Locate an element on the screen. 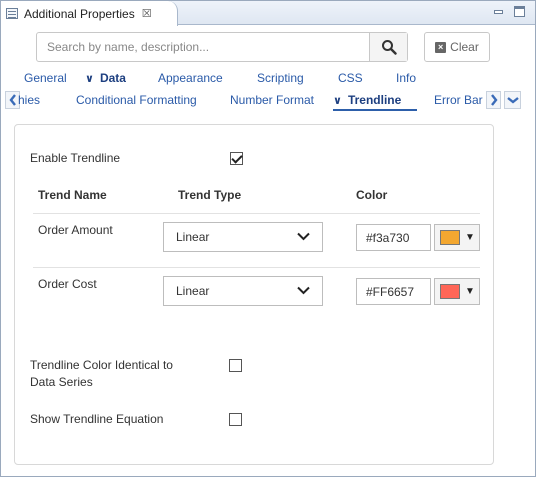 The height and width of the screenshot is (477, 536). color-header: Color is located at coordinates (372, 195).